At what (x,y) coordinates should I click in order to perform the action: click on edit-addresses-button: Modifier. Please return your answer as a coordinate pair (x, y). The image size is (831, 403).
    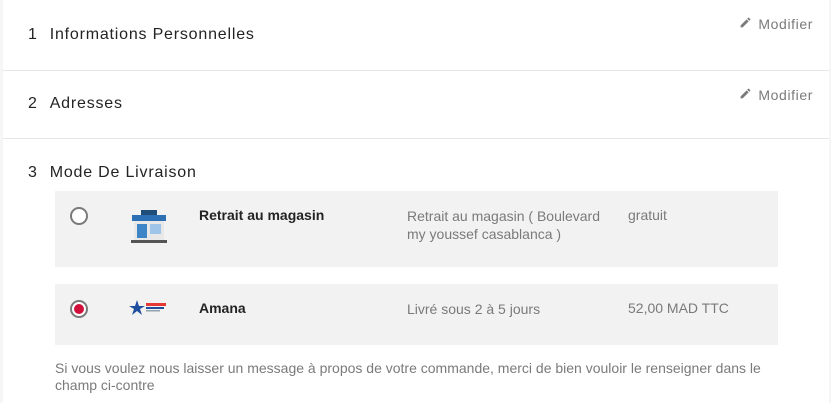
    Looking at the image, I should click on (776, 95).